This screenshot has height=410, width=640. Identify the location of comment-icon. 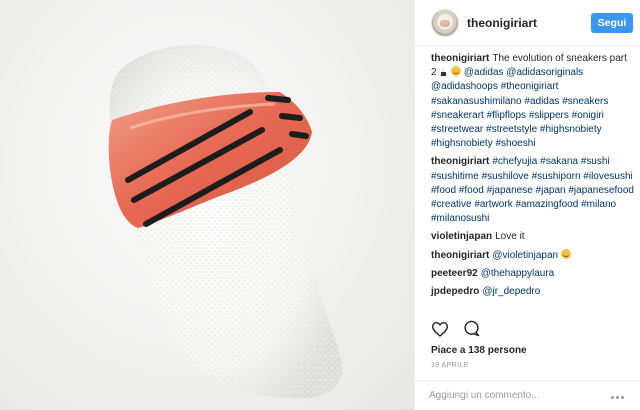
(471, 331).